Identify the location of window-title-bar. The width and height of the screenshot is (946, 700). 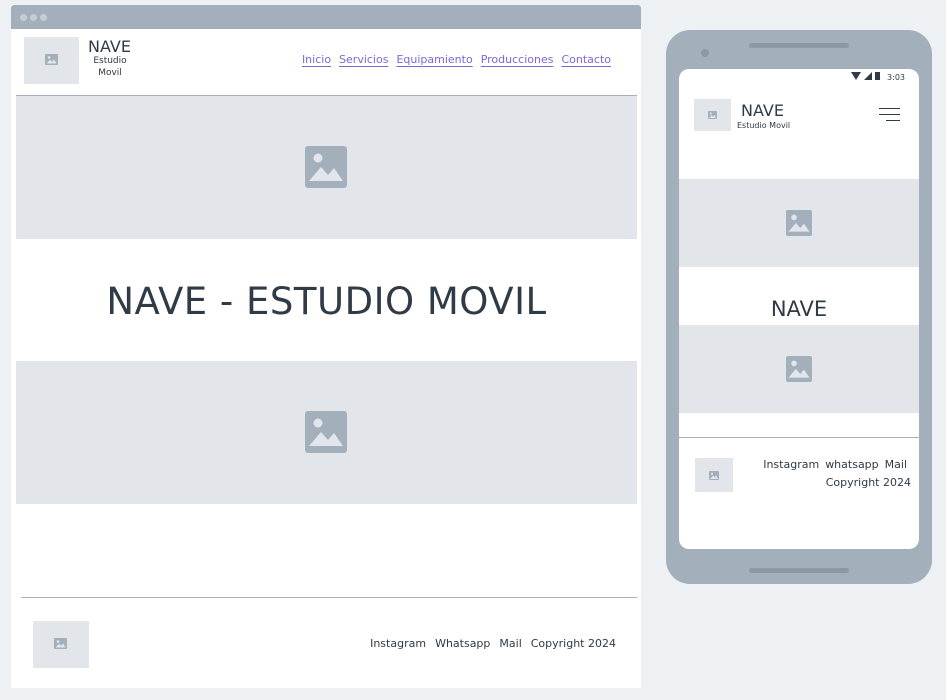
(326, 17).